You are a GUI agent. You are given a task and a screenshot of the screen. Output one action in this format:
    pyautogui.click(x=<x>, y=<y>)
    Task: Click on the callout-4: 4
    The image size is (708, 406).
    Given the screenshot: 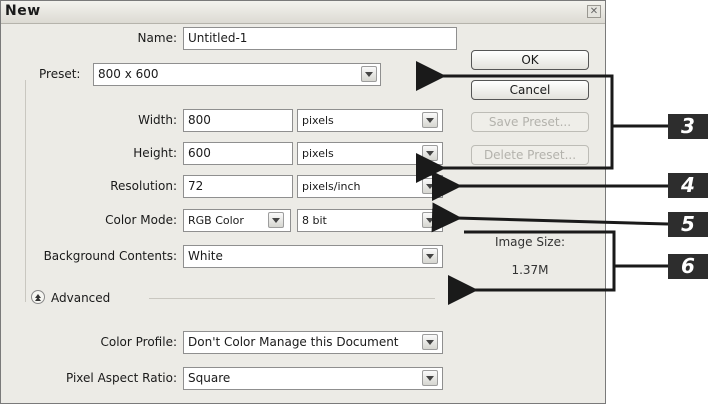 What is the action you would take?
    pyautogui.click(x=688, y=185)
    